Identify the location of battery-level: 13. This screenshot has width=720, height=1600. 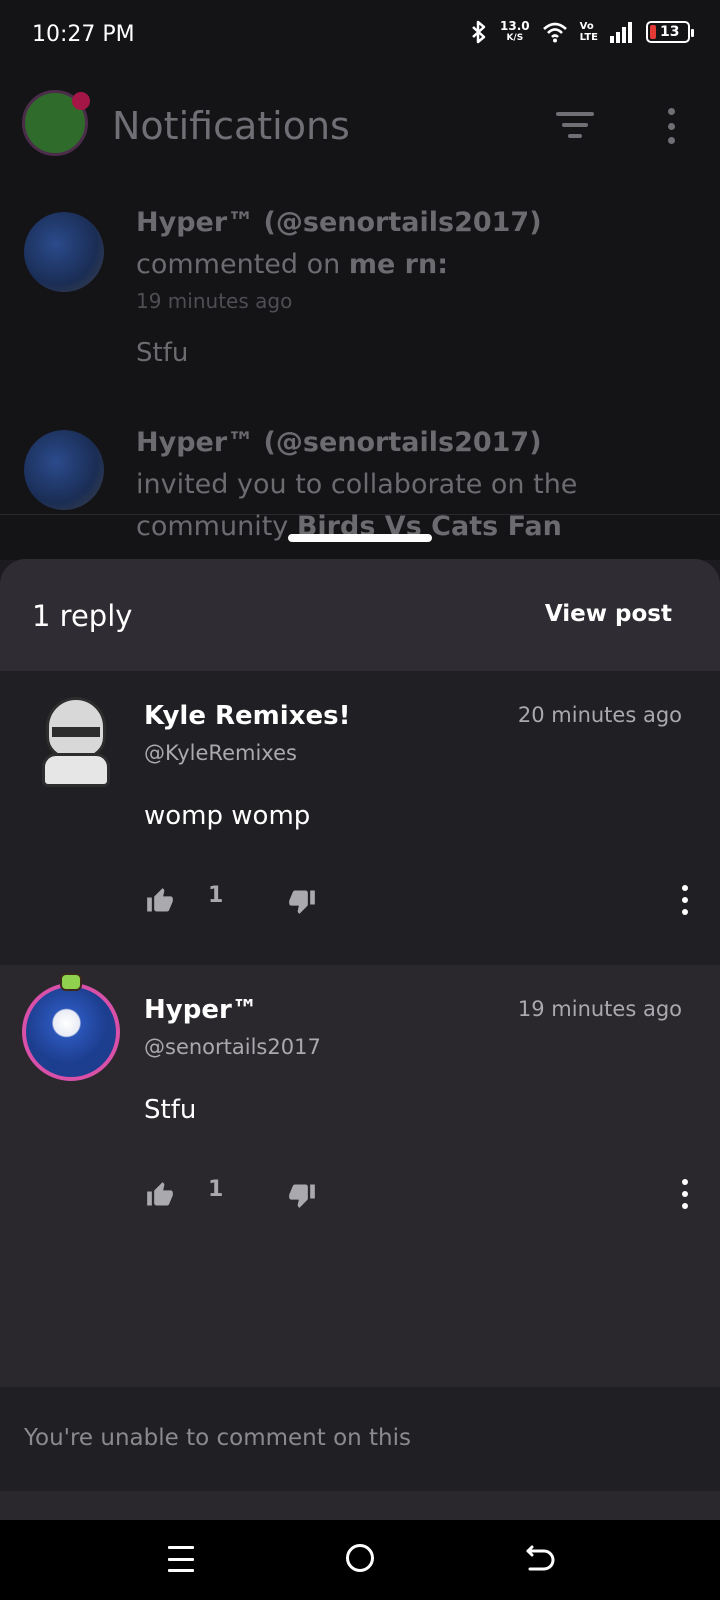
(670, 32).